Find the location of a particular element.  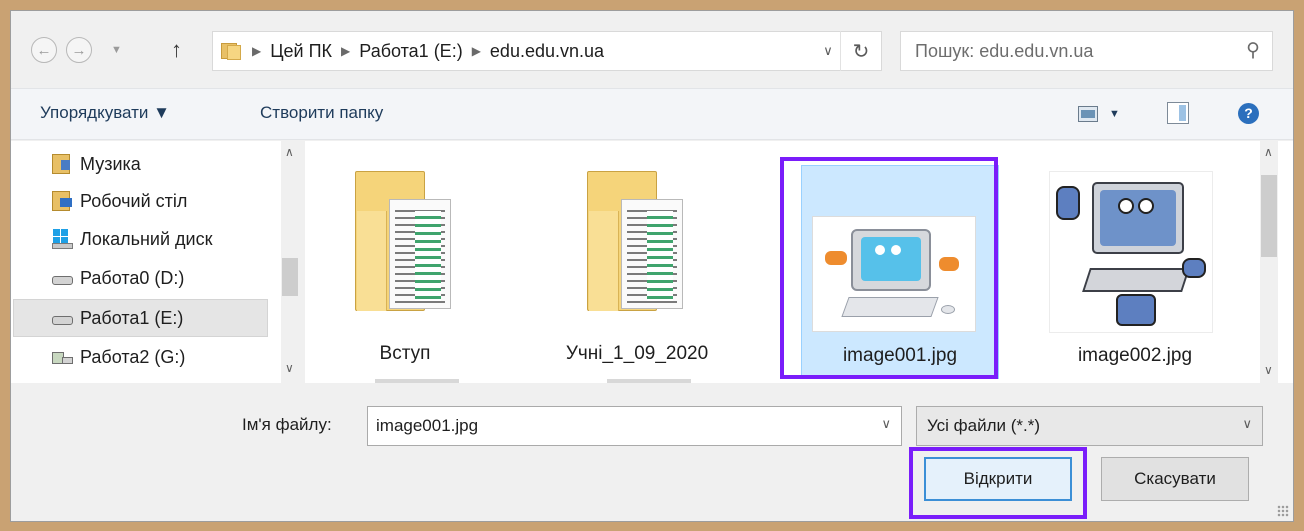

file-name: Вступ is located at coordinates (405, 353).